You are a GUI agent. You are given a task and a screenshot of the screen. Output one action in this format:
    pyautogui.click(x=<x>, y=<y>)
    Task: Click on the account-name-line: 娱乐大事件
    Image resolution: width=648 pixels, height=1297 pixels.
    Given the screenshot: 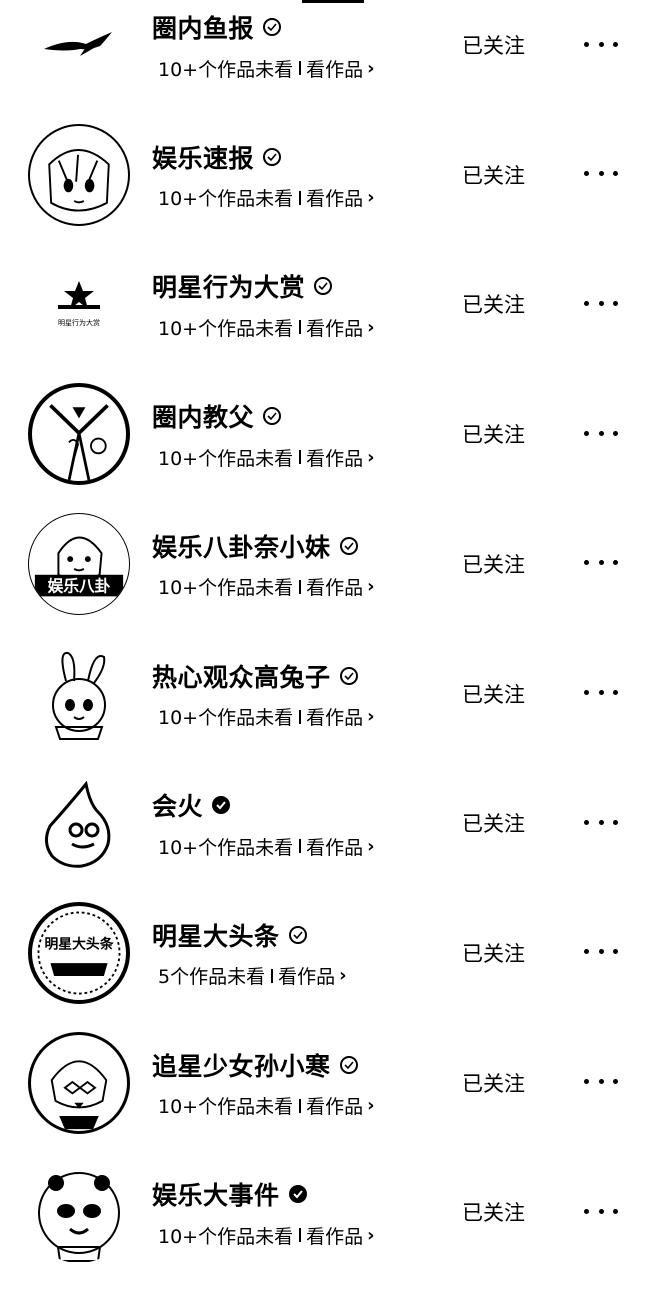 What is the action you would take?
    pyautogui.click(x=230, y=1194)
    